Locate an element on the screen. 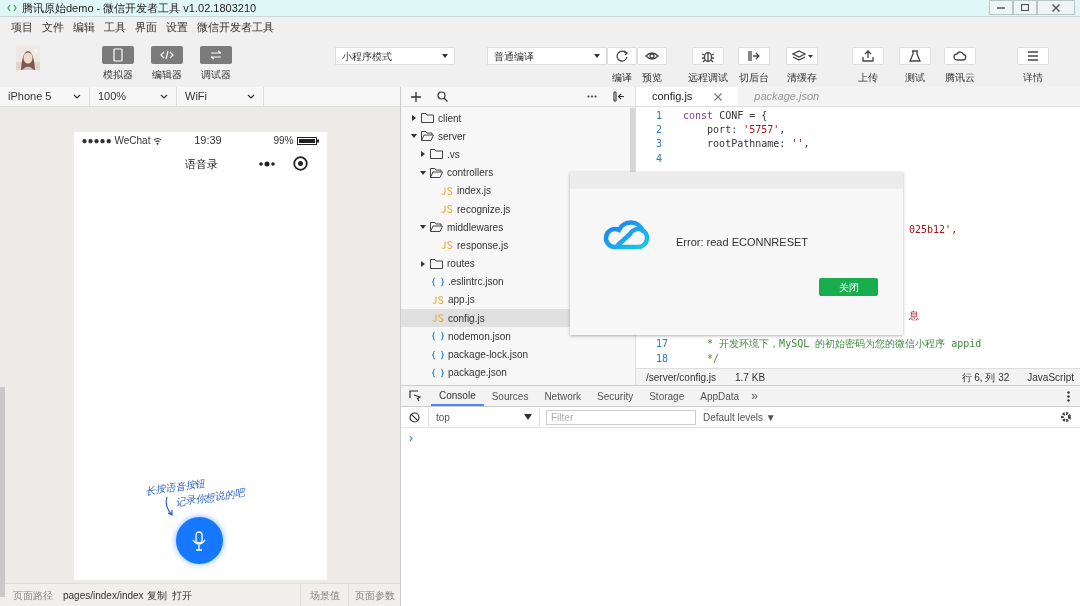 This screenshot has width=1080, height=606. zoom-select: 100% is located at coordinates (133, 96).